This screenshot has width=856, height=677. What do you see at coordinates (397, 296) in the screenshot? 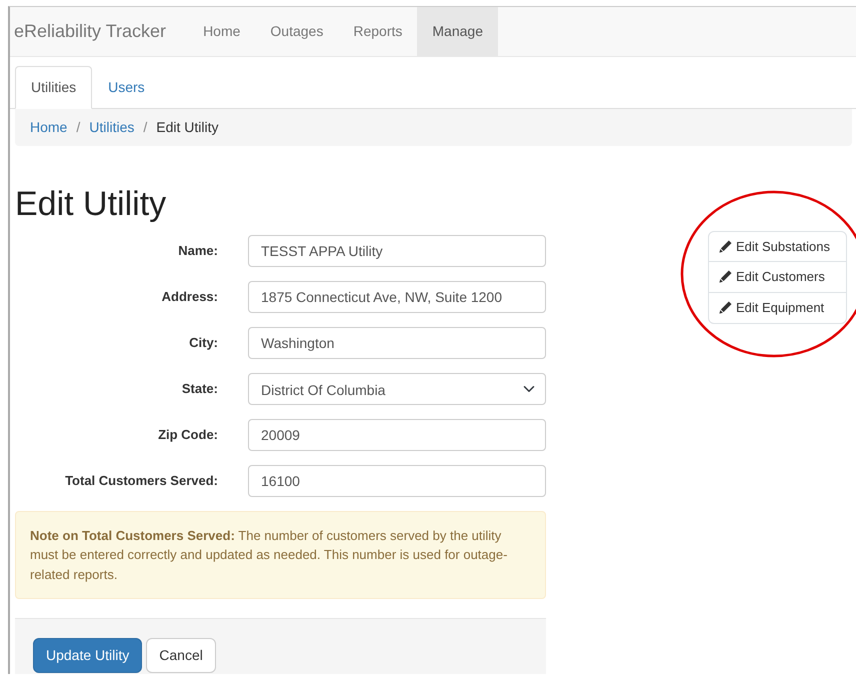
I see `input-field: 1875 Connecticut Ave, NW, Suite 1200` at bounding box center [397, 296].